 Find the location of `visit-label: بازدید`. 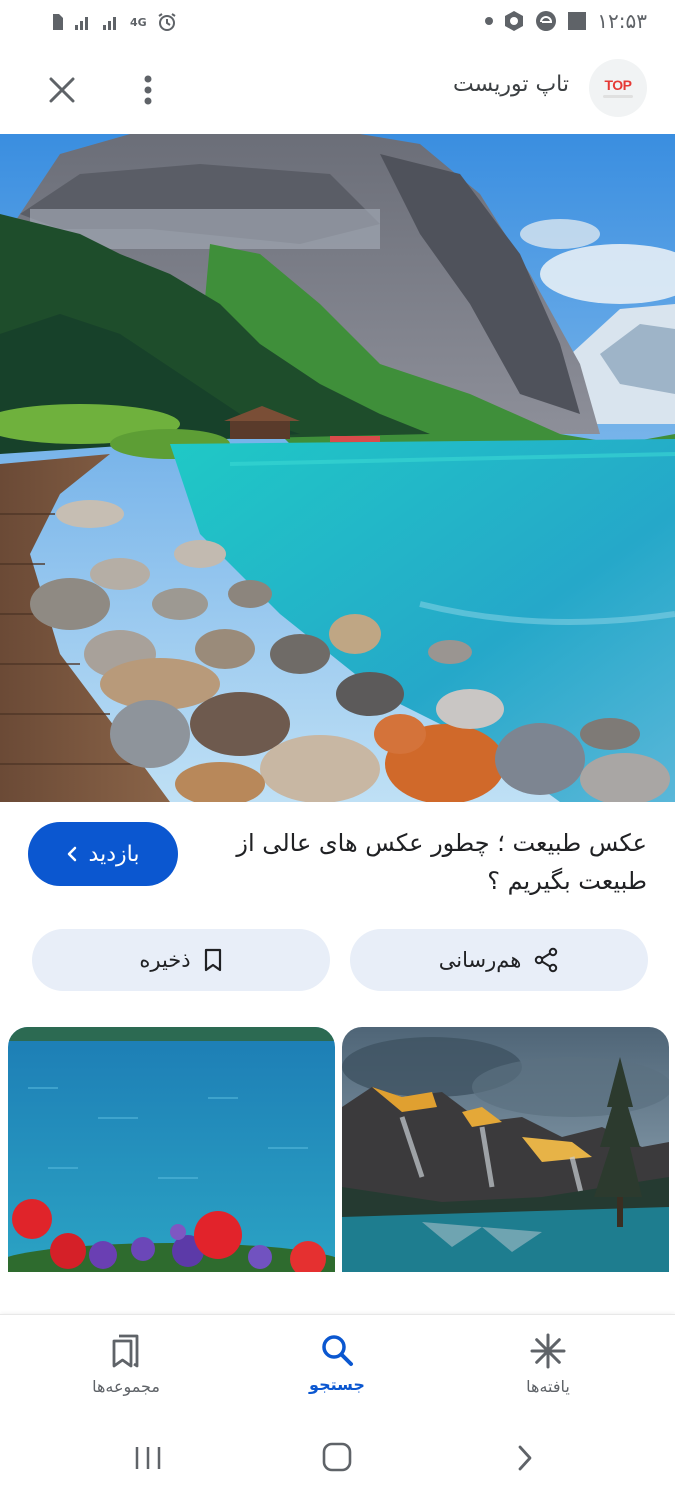

visit-label: بازدید is located at coordinates (114, 854).